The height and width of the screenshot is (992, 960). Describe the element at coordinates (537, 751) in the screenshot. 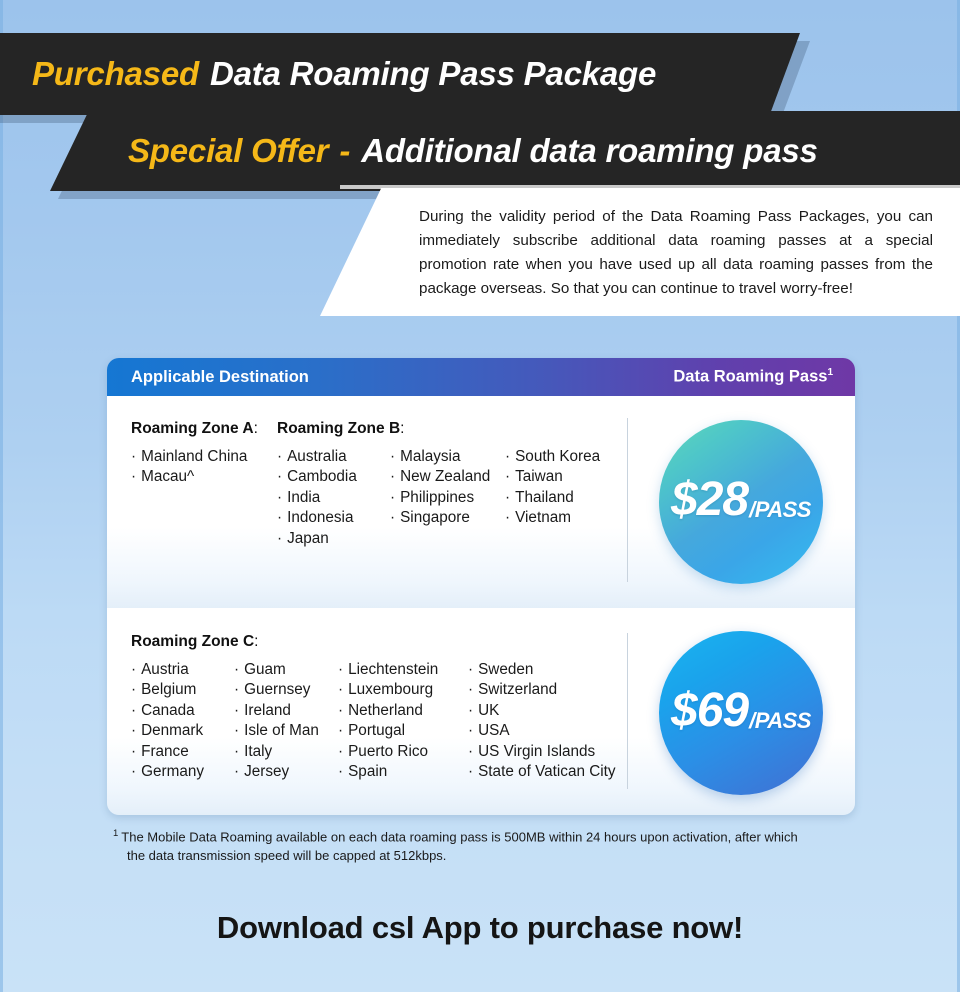

I see `country-label: US Virgin Islands` at that location.